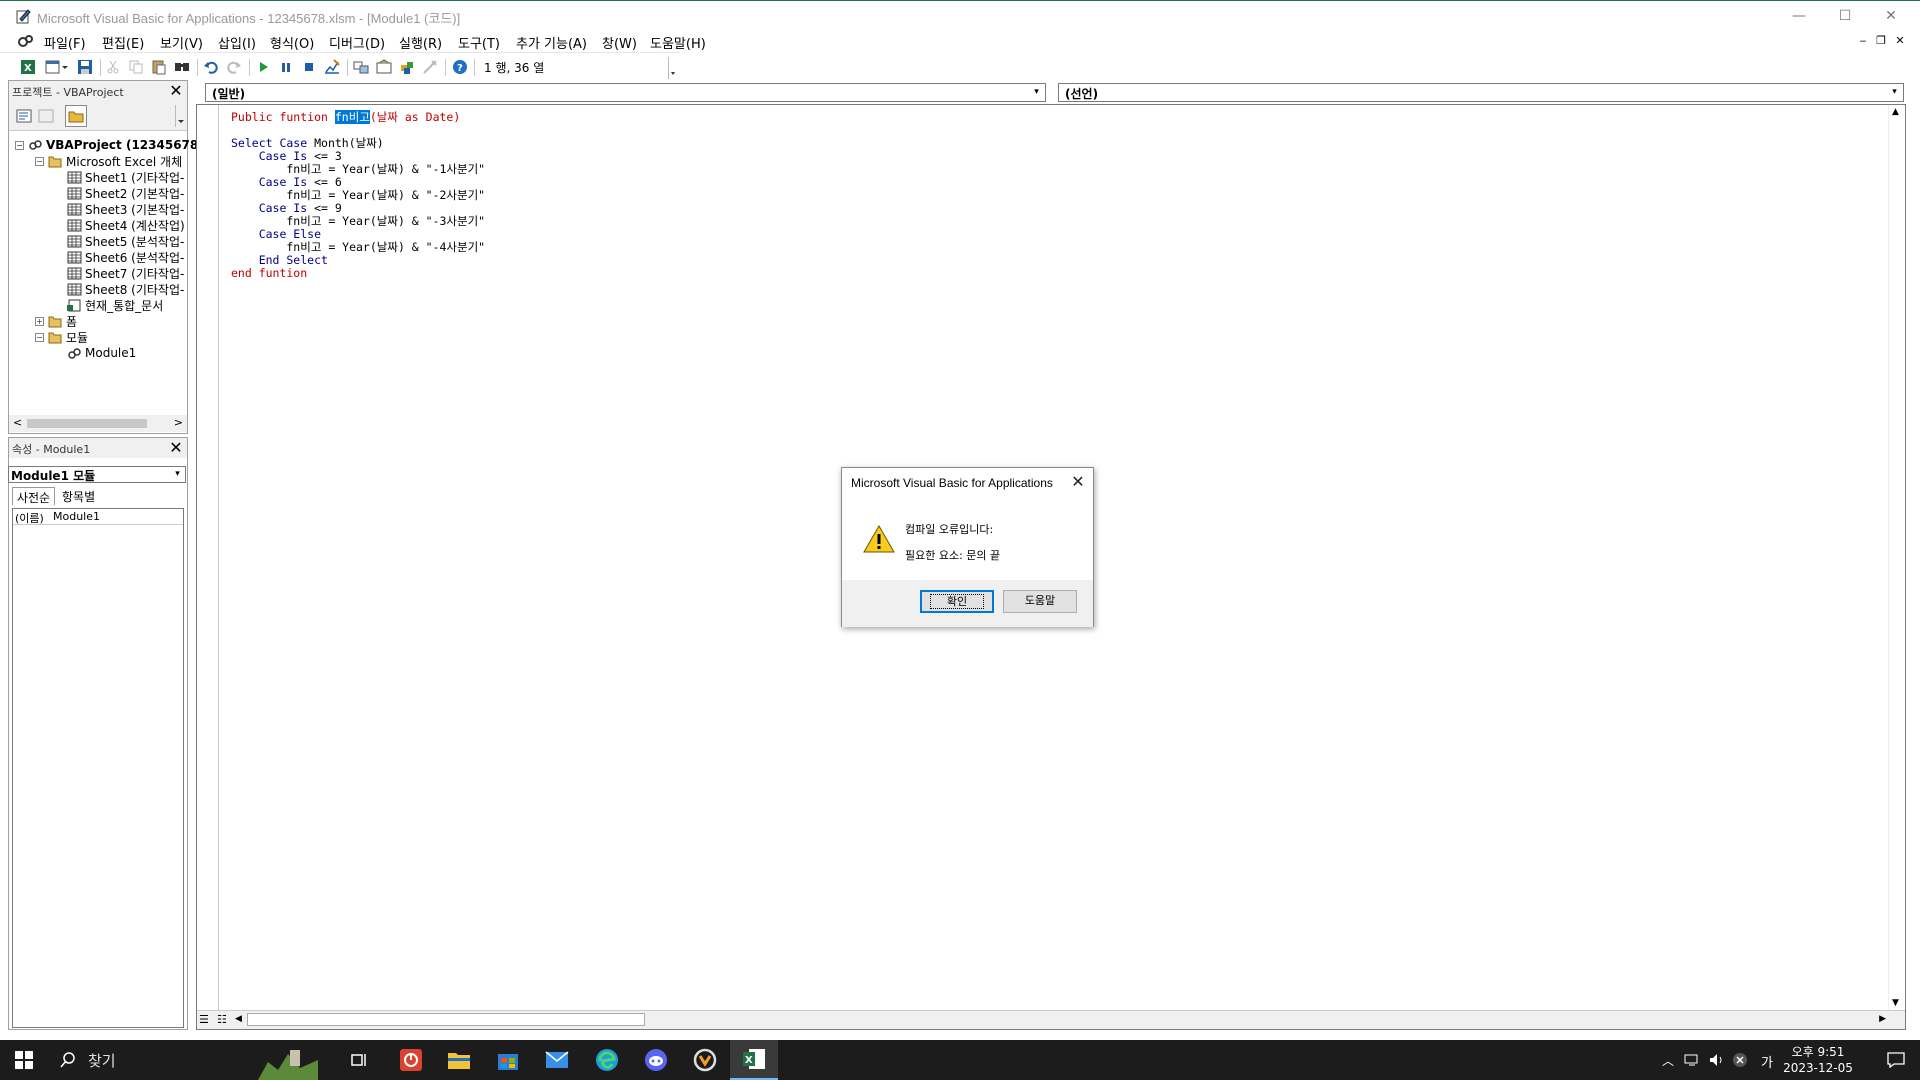 The height and width of the screenshot is (1080, 1920). I want to click on tree-node-sheet5: Sheet5 (분석작업-, so click(125, 241).